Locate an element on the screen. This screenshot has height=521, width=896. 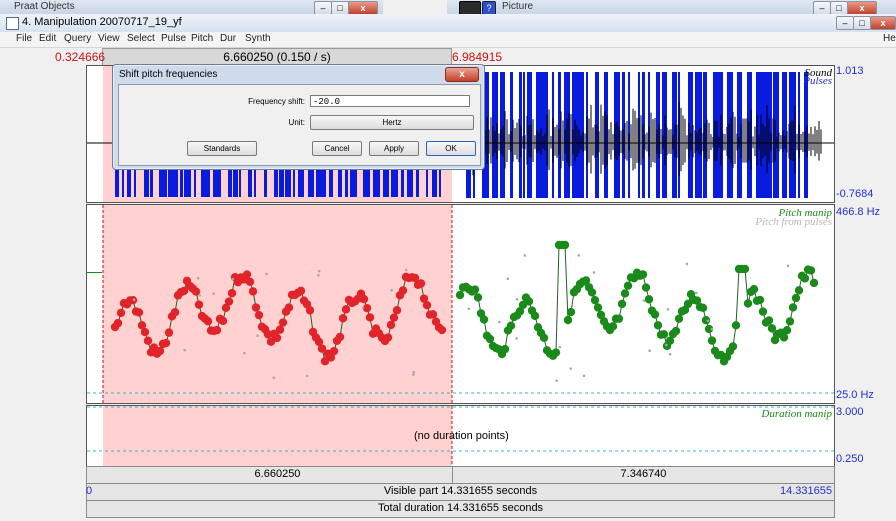
window-title: 4. Manipulation 20070717_19_yf is located at coordinates (102, 22).